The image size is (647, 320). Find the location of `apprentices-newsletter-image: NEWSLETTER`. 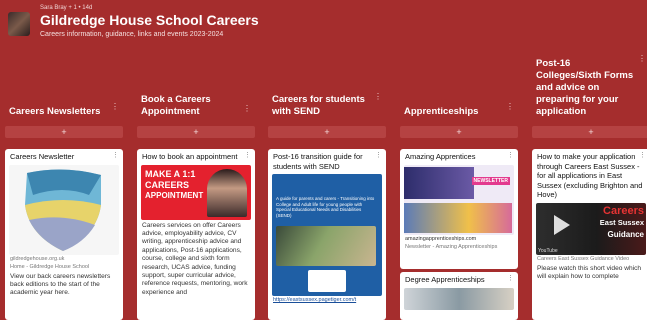

apprentices-newsletter-image: NEWSLETTER is located at coordinates (459, 199).